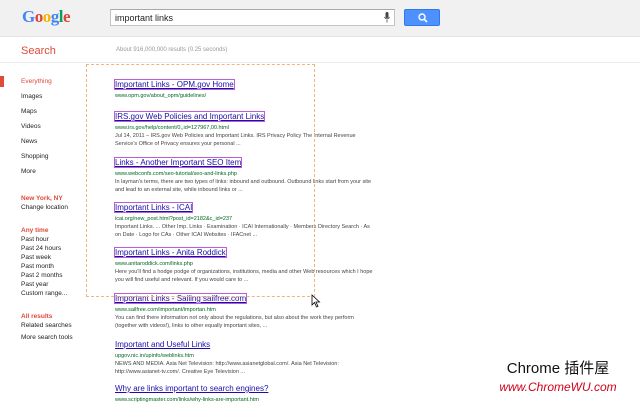 This screenshot has height=403, width=640. I want to click on search-input, so click(245, 18).